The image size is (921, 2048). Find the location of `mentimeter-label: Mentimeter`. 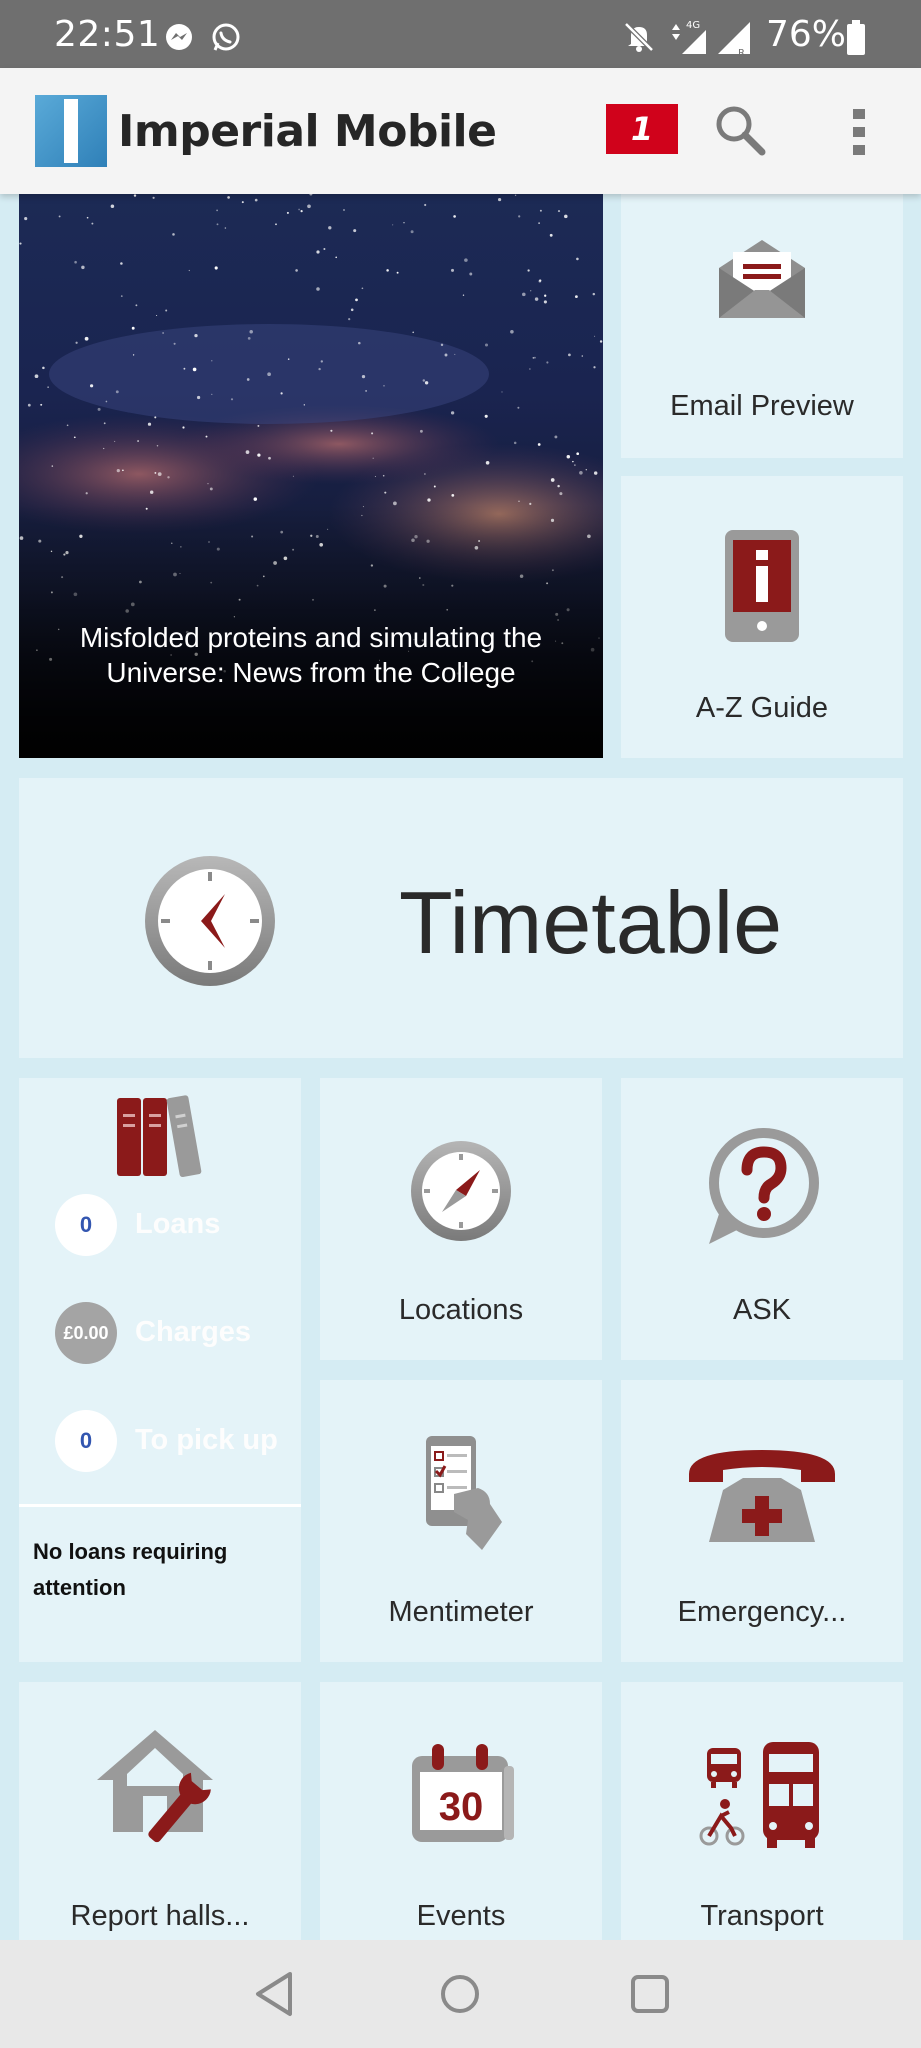

mentimeter-label: Mentimeter is located at coordinates (461, 1612).